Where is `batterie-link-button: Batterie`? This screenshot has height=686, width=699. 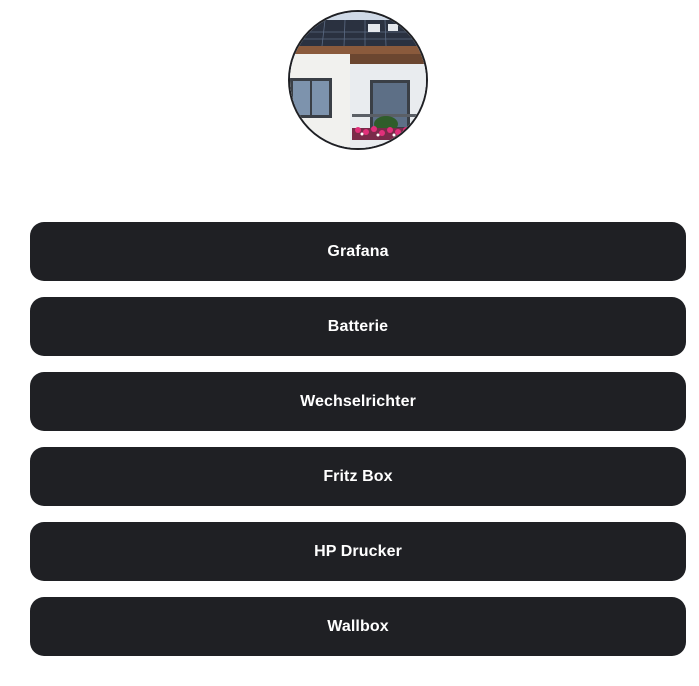 batterie-link-button: Batterie is located at coordinates (358, 326).